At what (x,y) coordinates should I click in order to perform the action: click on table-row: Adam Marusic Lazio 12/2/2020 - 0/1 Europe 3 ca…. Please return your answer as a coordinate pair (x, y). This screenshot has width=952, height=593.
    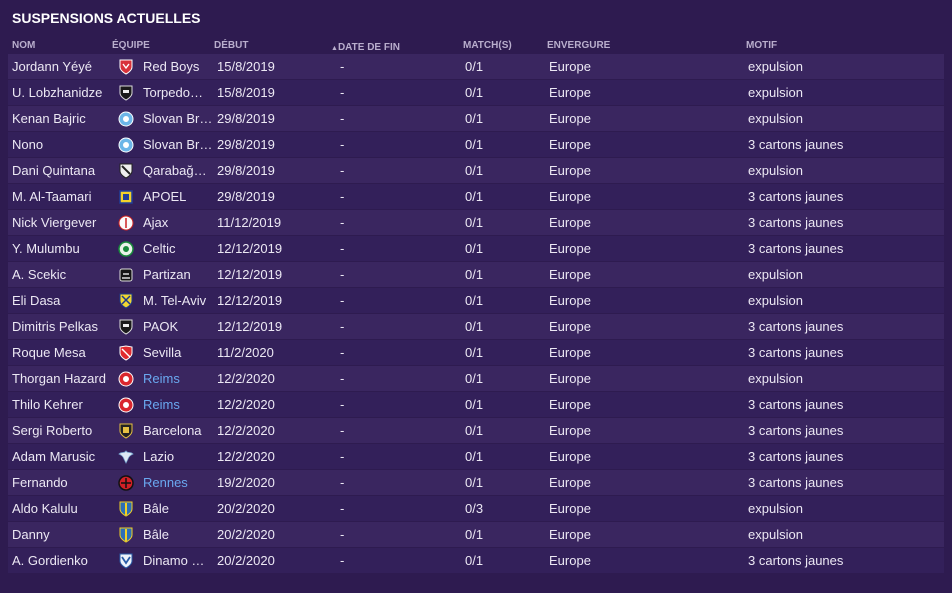
    Looking at the image, I should click on (476, 456).